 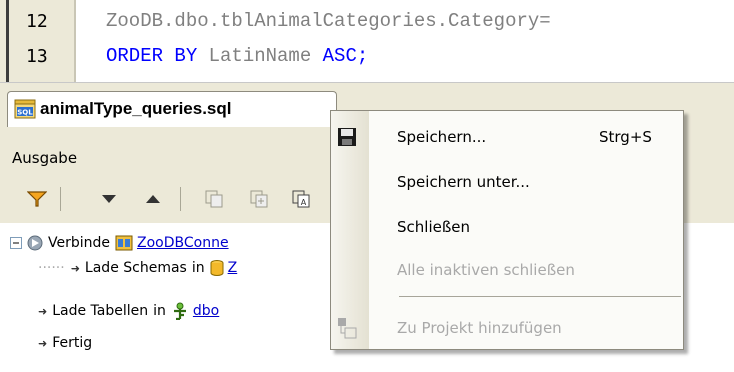 What do you see at coordinates (345, 56) in the screenshot?
I see `sql-keyword: ASC;` at bounding box center [345, 56].